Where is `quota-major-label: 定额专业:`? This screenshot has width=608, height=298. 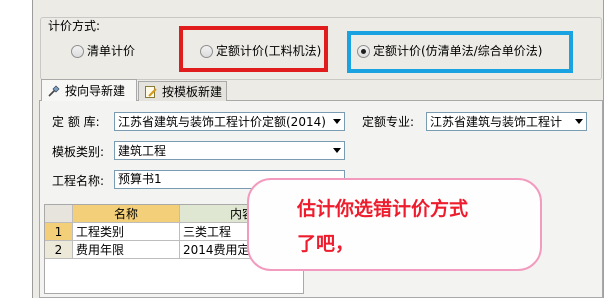 quota-major-label: 定额专业: is located at coordinates (388, 122).